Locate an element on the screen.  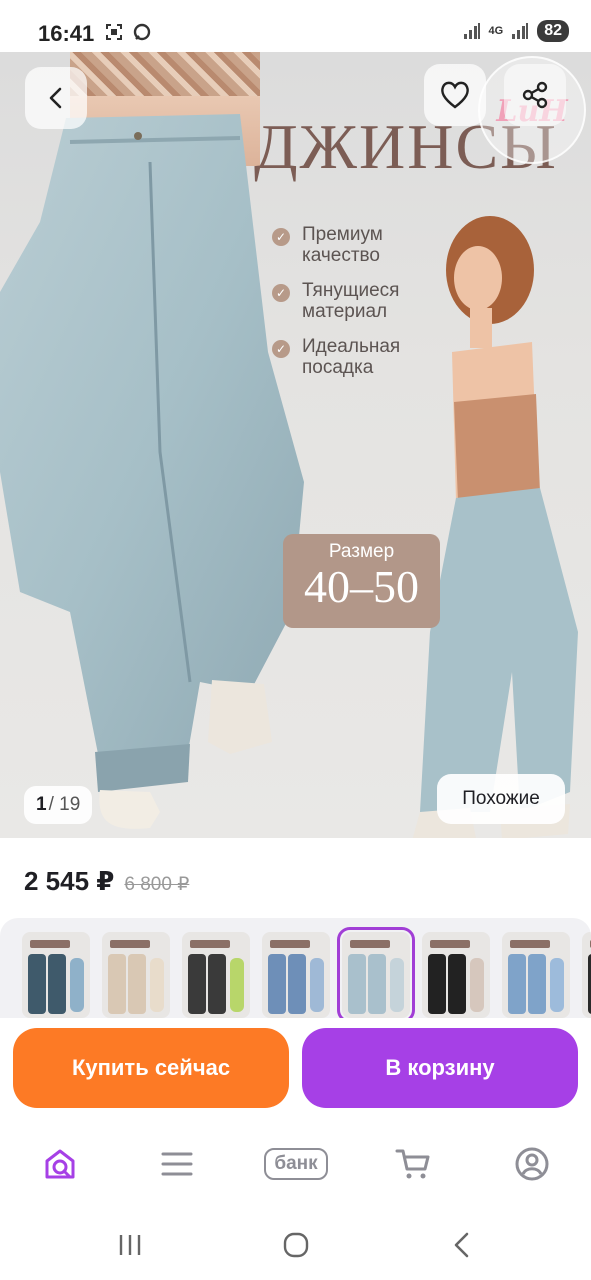
nav-cart is located at coordinates (413, 1164).